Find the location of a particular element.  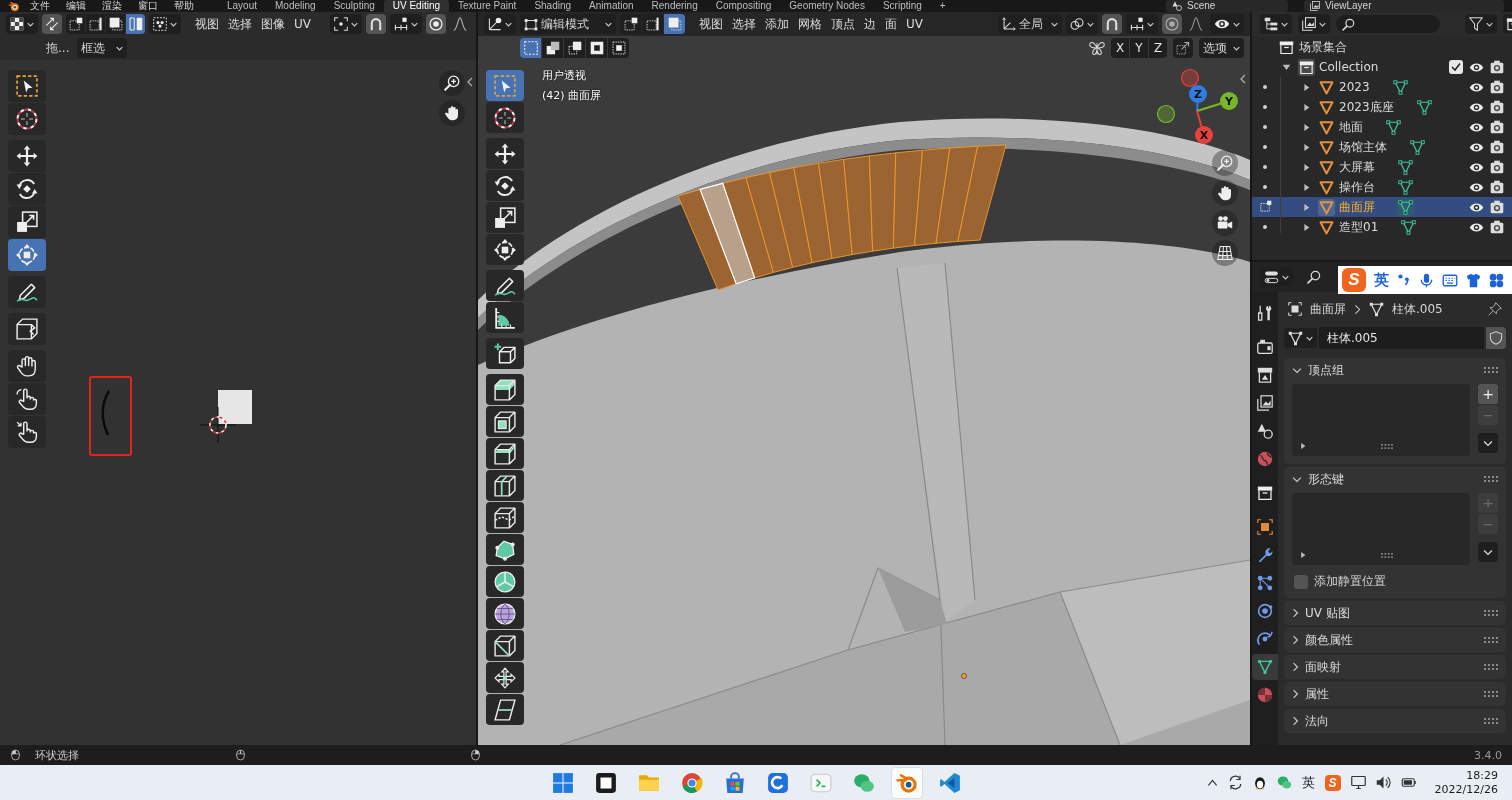

projection-button is located at coordinates (1225, 253).